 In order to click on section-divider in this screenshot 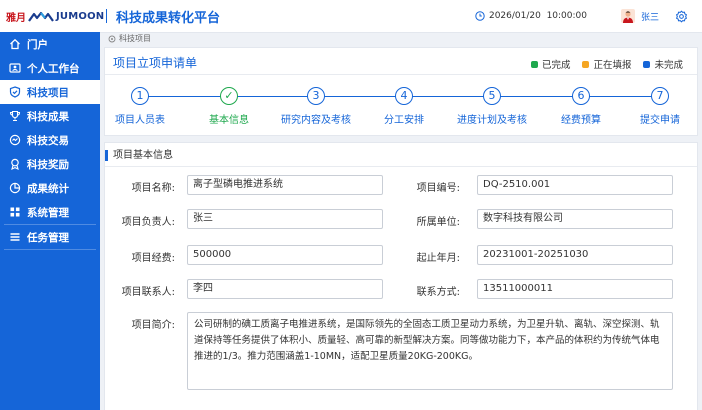, I will do `click(401, 166)`.